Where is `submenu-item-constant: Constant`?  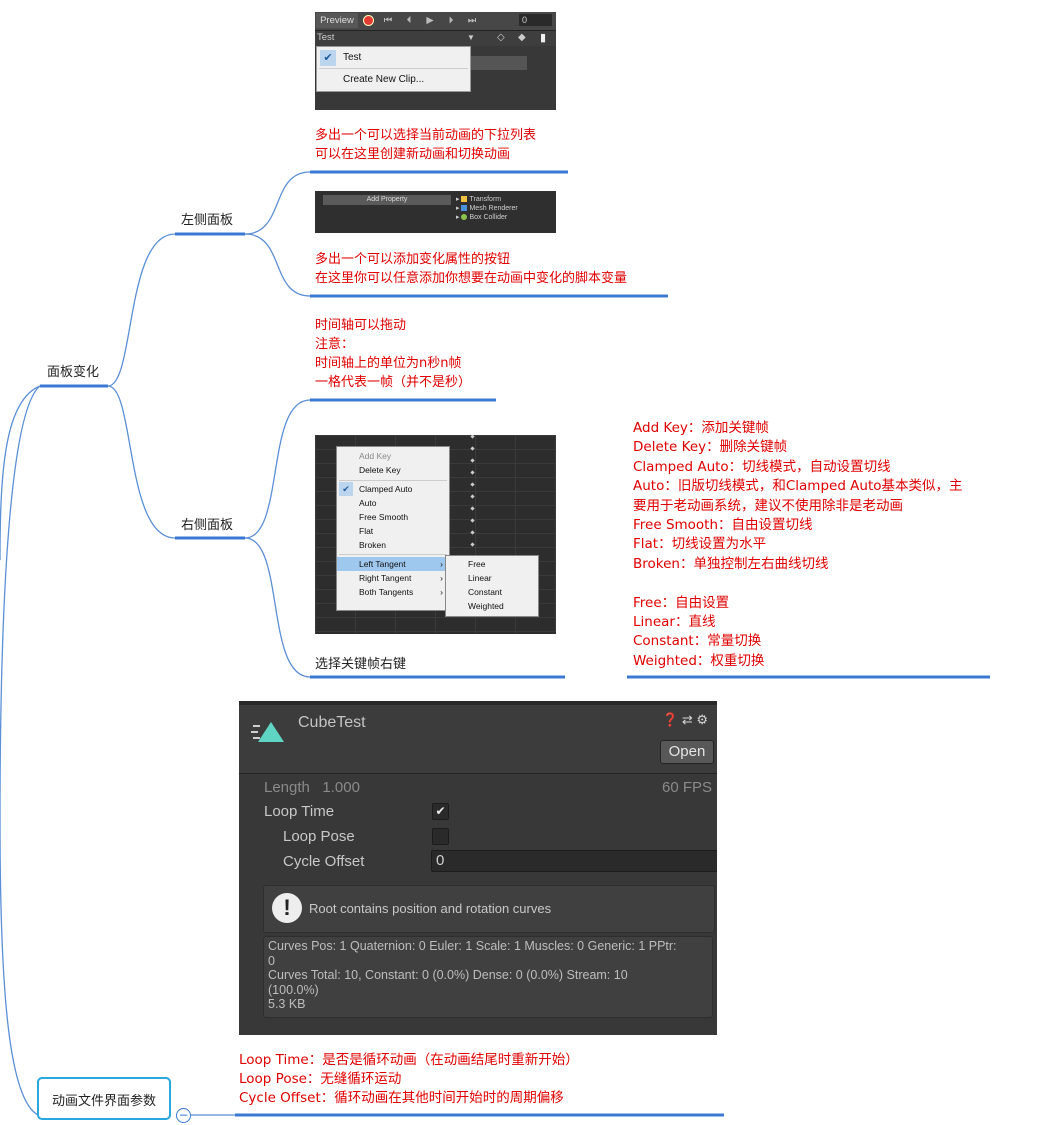 submenu-item-constant: Constant is located at coordinates (485, 592).